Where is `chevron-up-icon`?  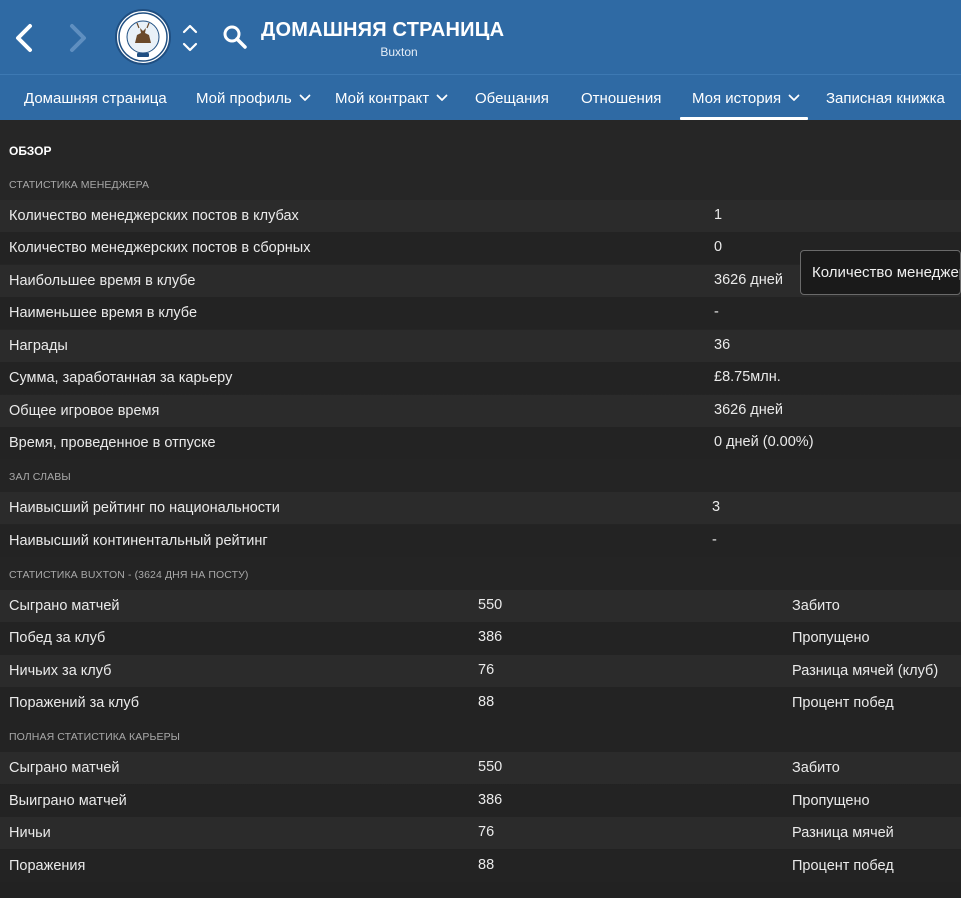 chevron-up-icon is located at coordinates (190, 29).